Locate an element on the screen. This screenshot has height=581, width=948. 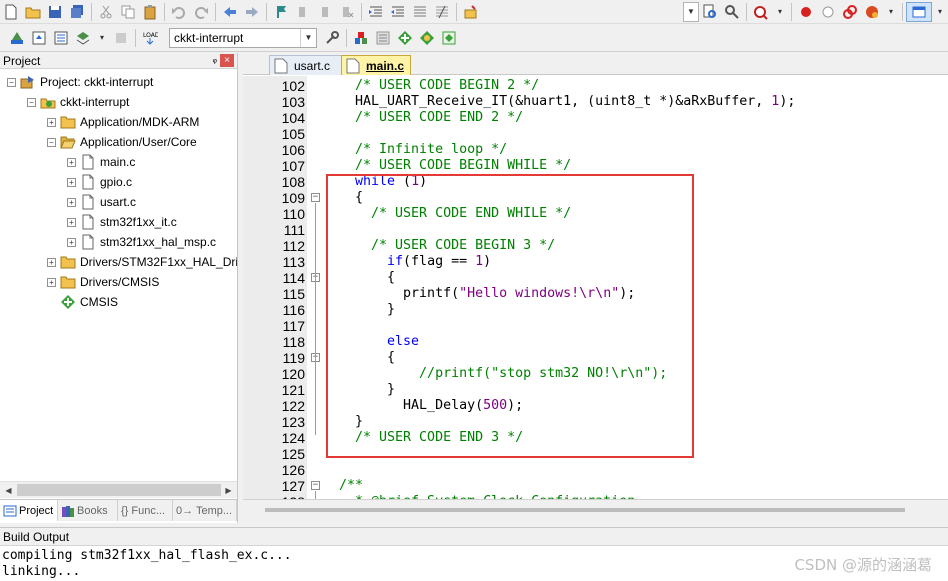
tree-item: + stm32f1xx_hal_msp.c is located at coordinates (141, 242).